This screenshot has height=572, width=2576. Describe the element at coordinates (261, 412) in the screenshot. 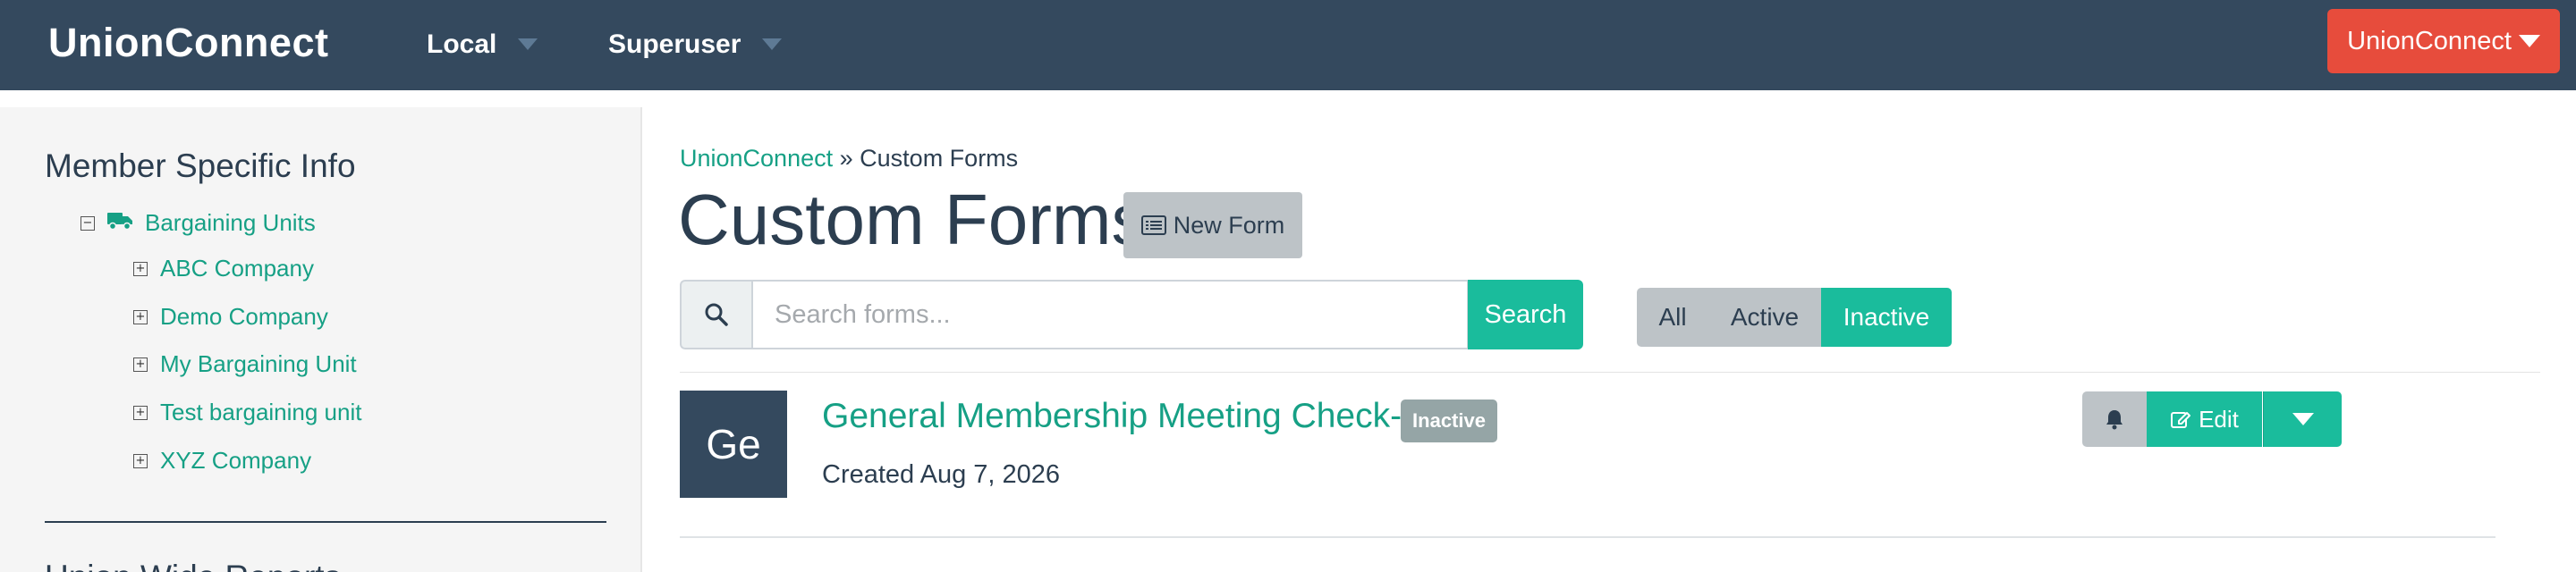

I see `tree-item-label: Test bargaining unit` at that location.